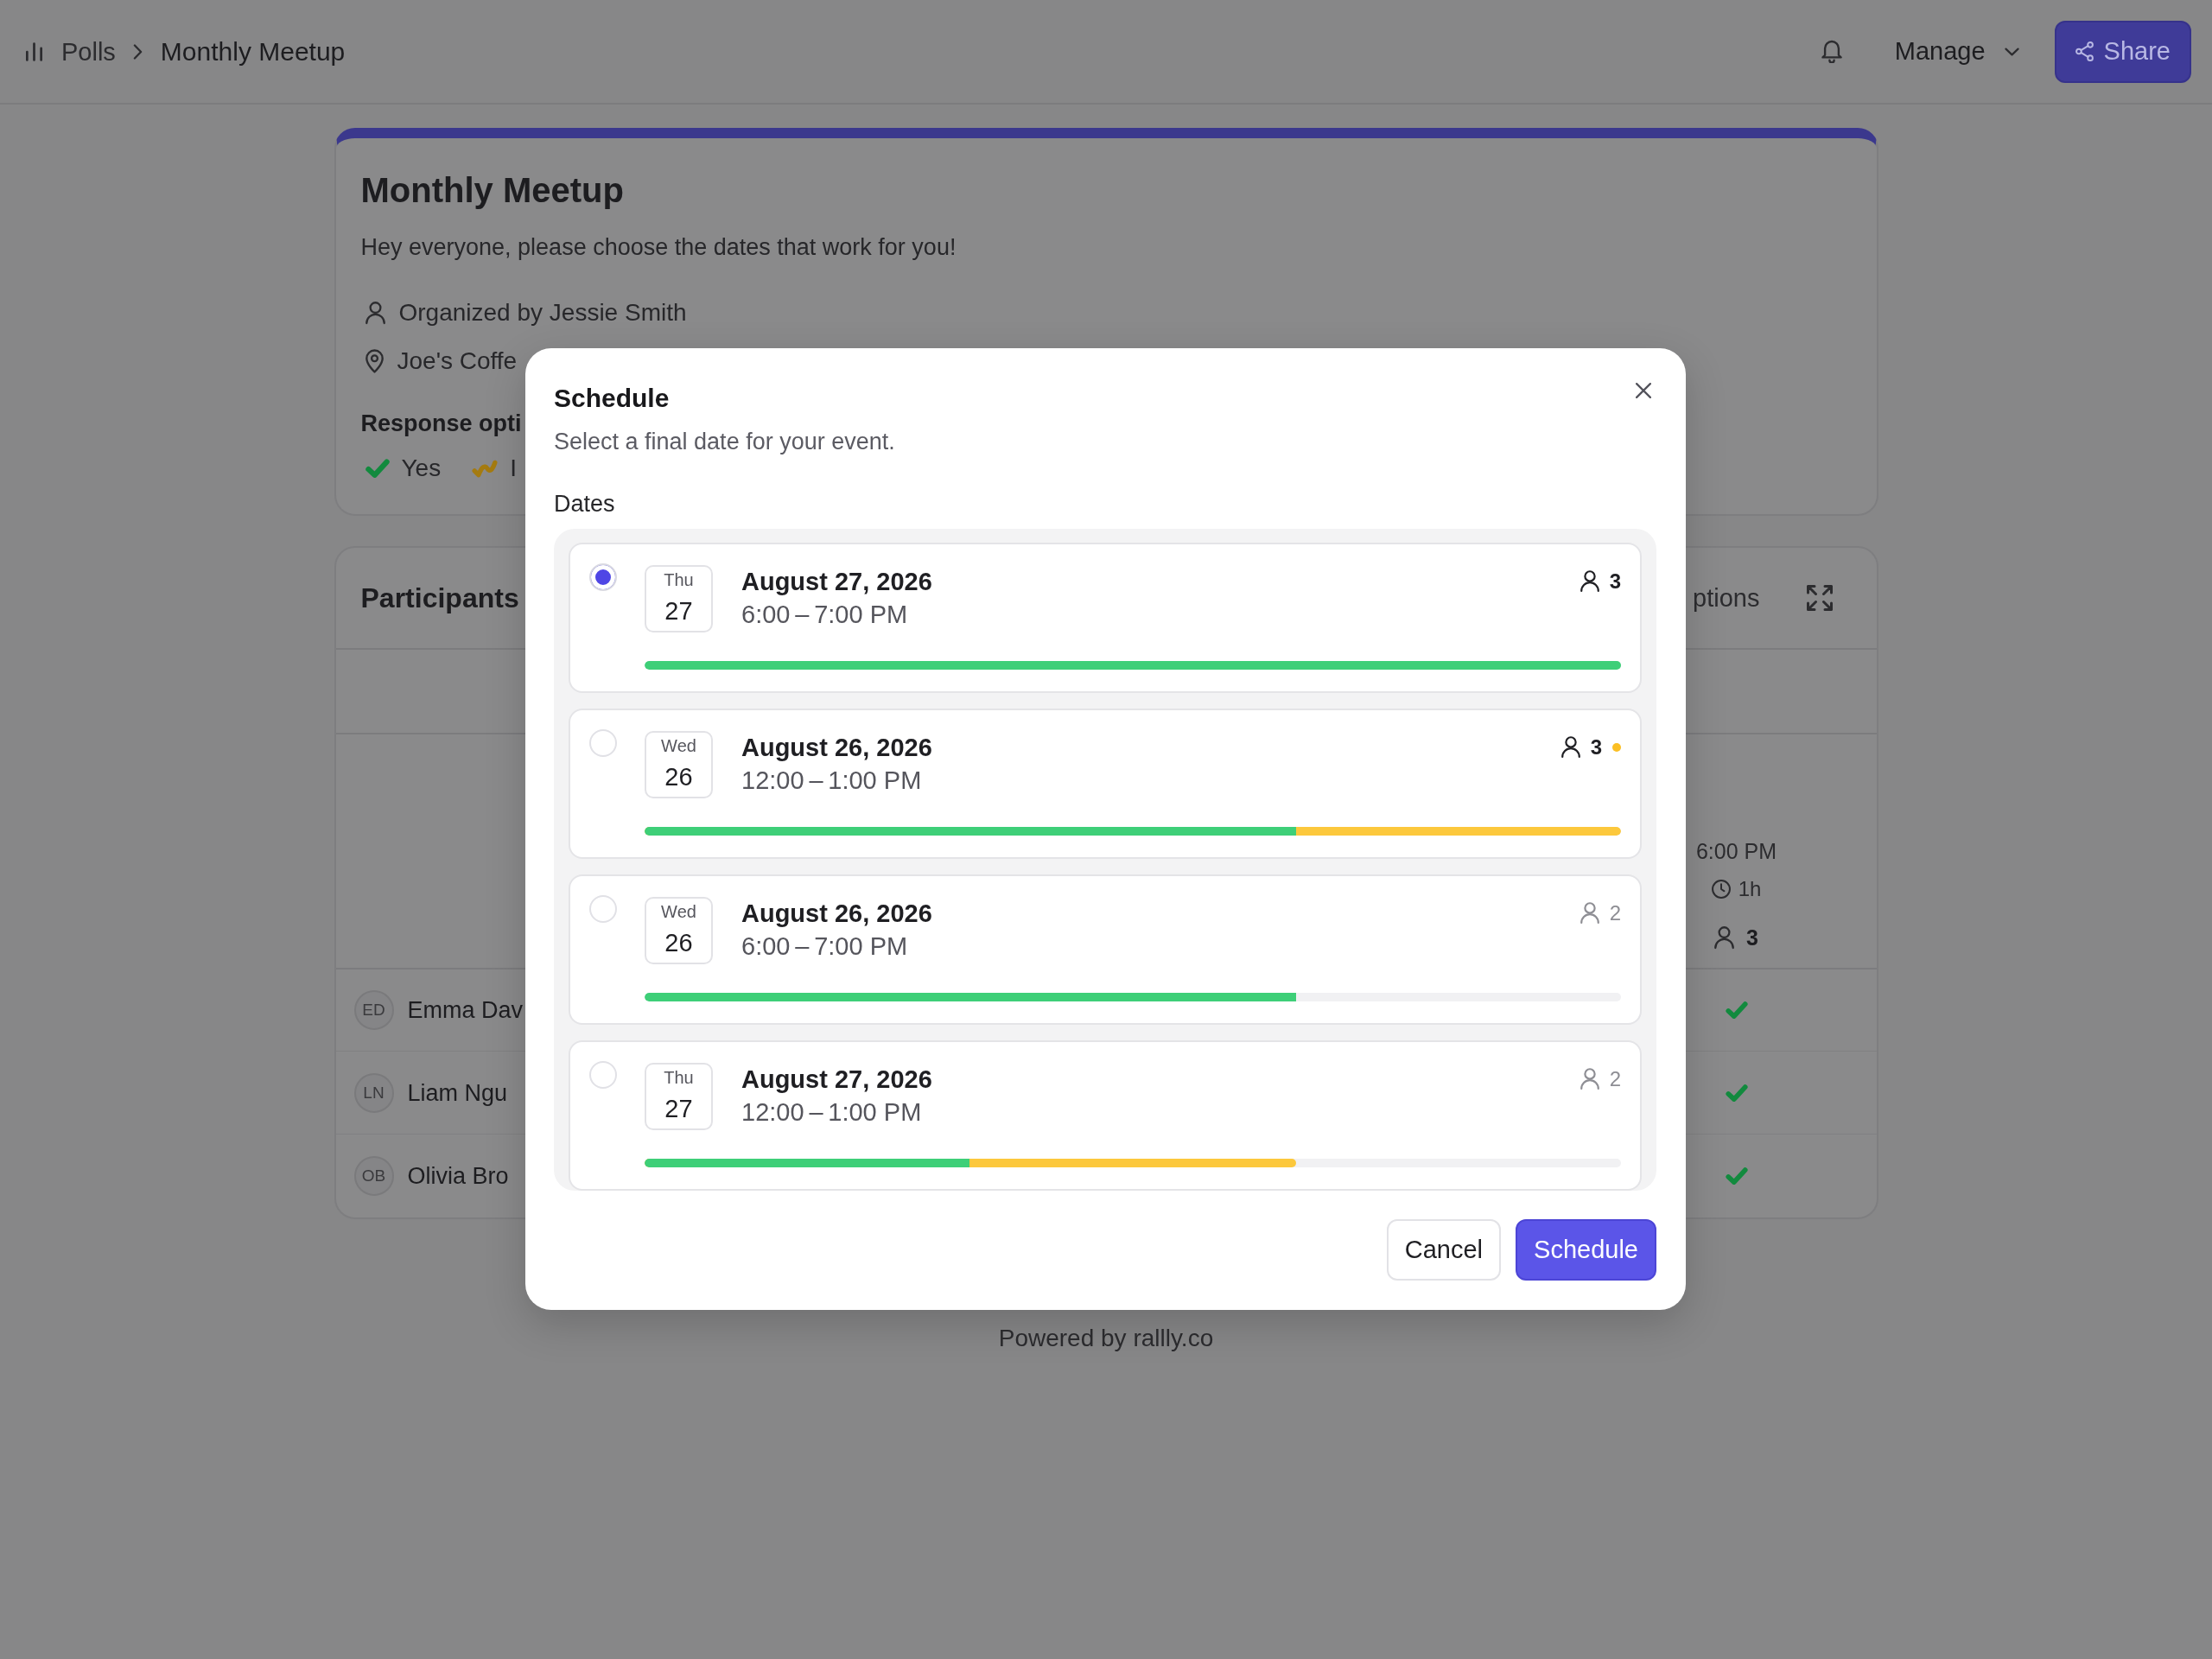  What do you see at coordinates (513, 468) in the screenshot?
I see `response-option-label: I` at bounding box center [513, 468].